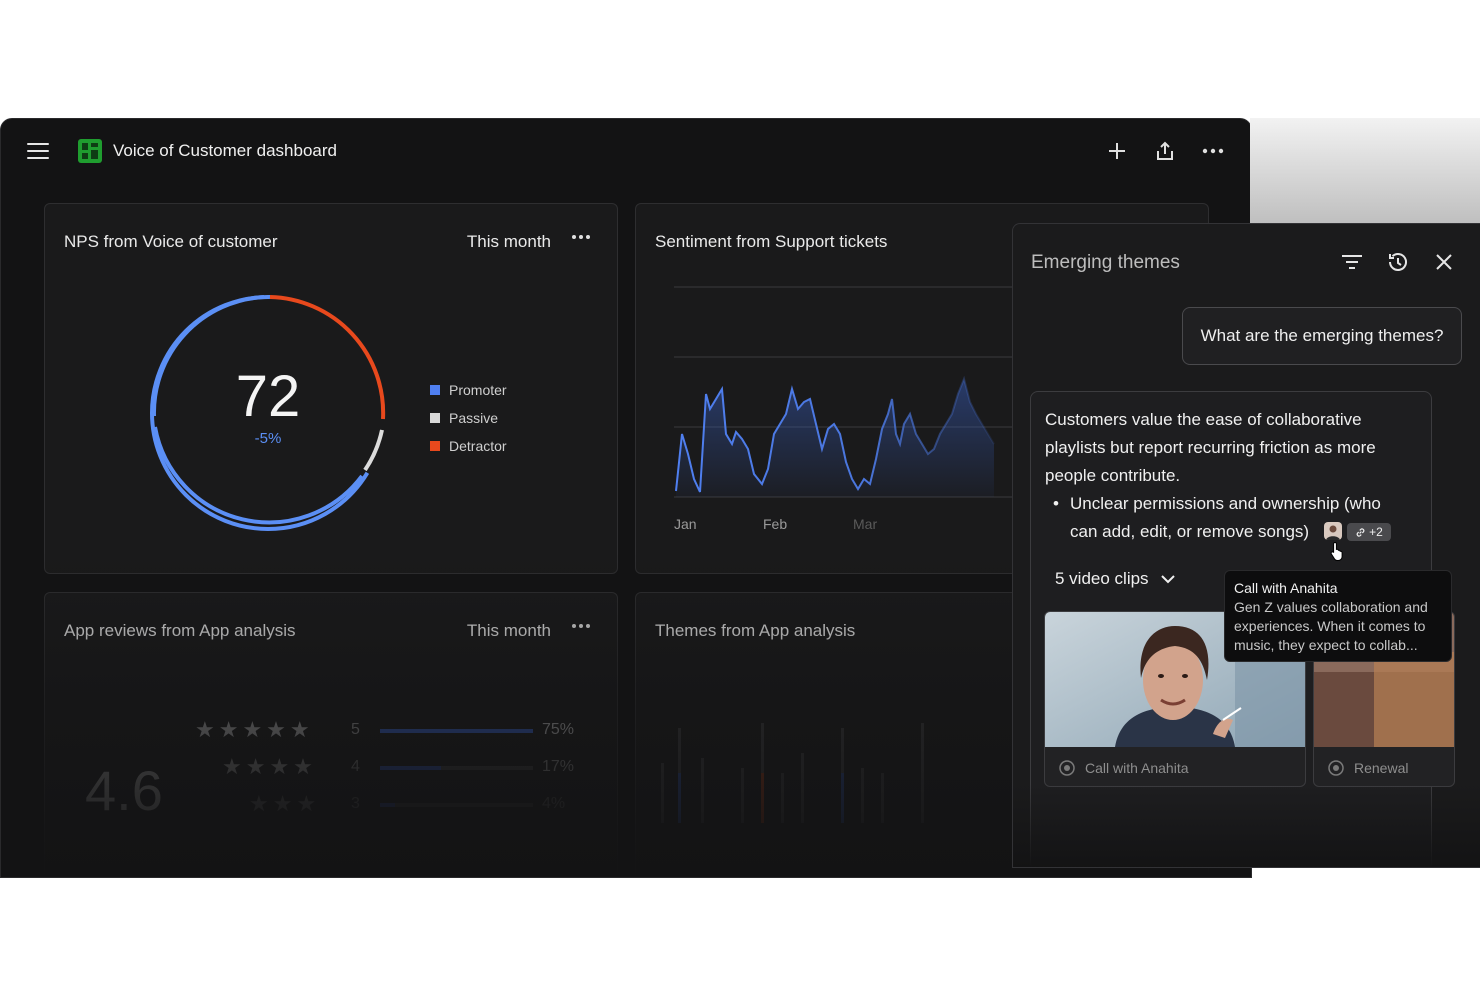 This screenshot has width=1480, height=987. I want to click on rating-percent: 17%, so click(558, 766).